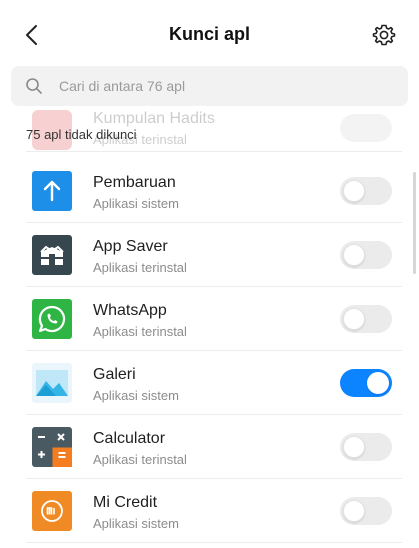 The image size is (419, 548). Describe the element at coordinates (114, 374) in the screenshot. I see `app-name: Galeri` at that location.